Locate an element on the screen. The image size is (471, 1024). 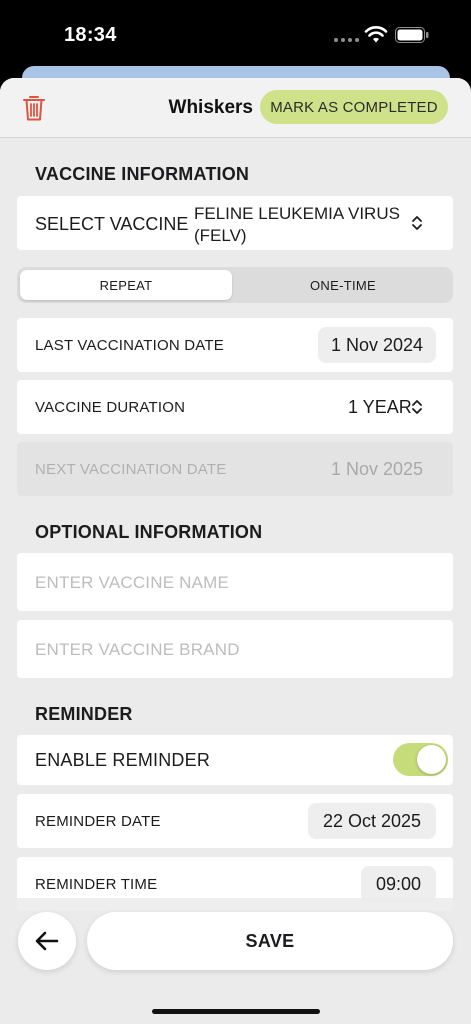
mark-as-completed-button: MARK AS COMPLETED is located at coordinates (354, 107).